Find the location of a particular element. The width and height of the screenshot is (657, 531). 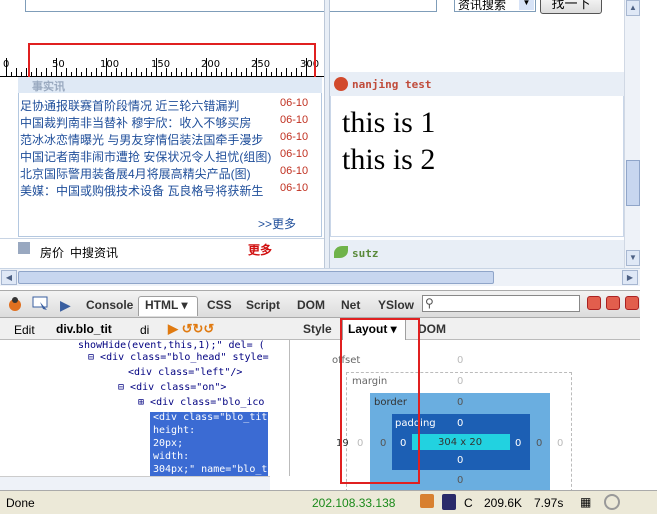

load-time: 7.97s is located at coordinates (549, 503).